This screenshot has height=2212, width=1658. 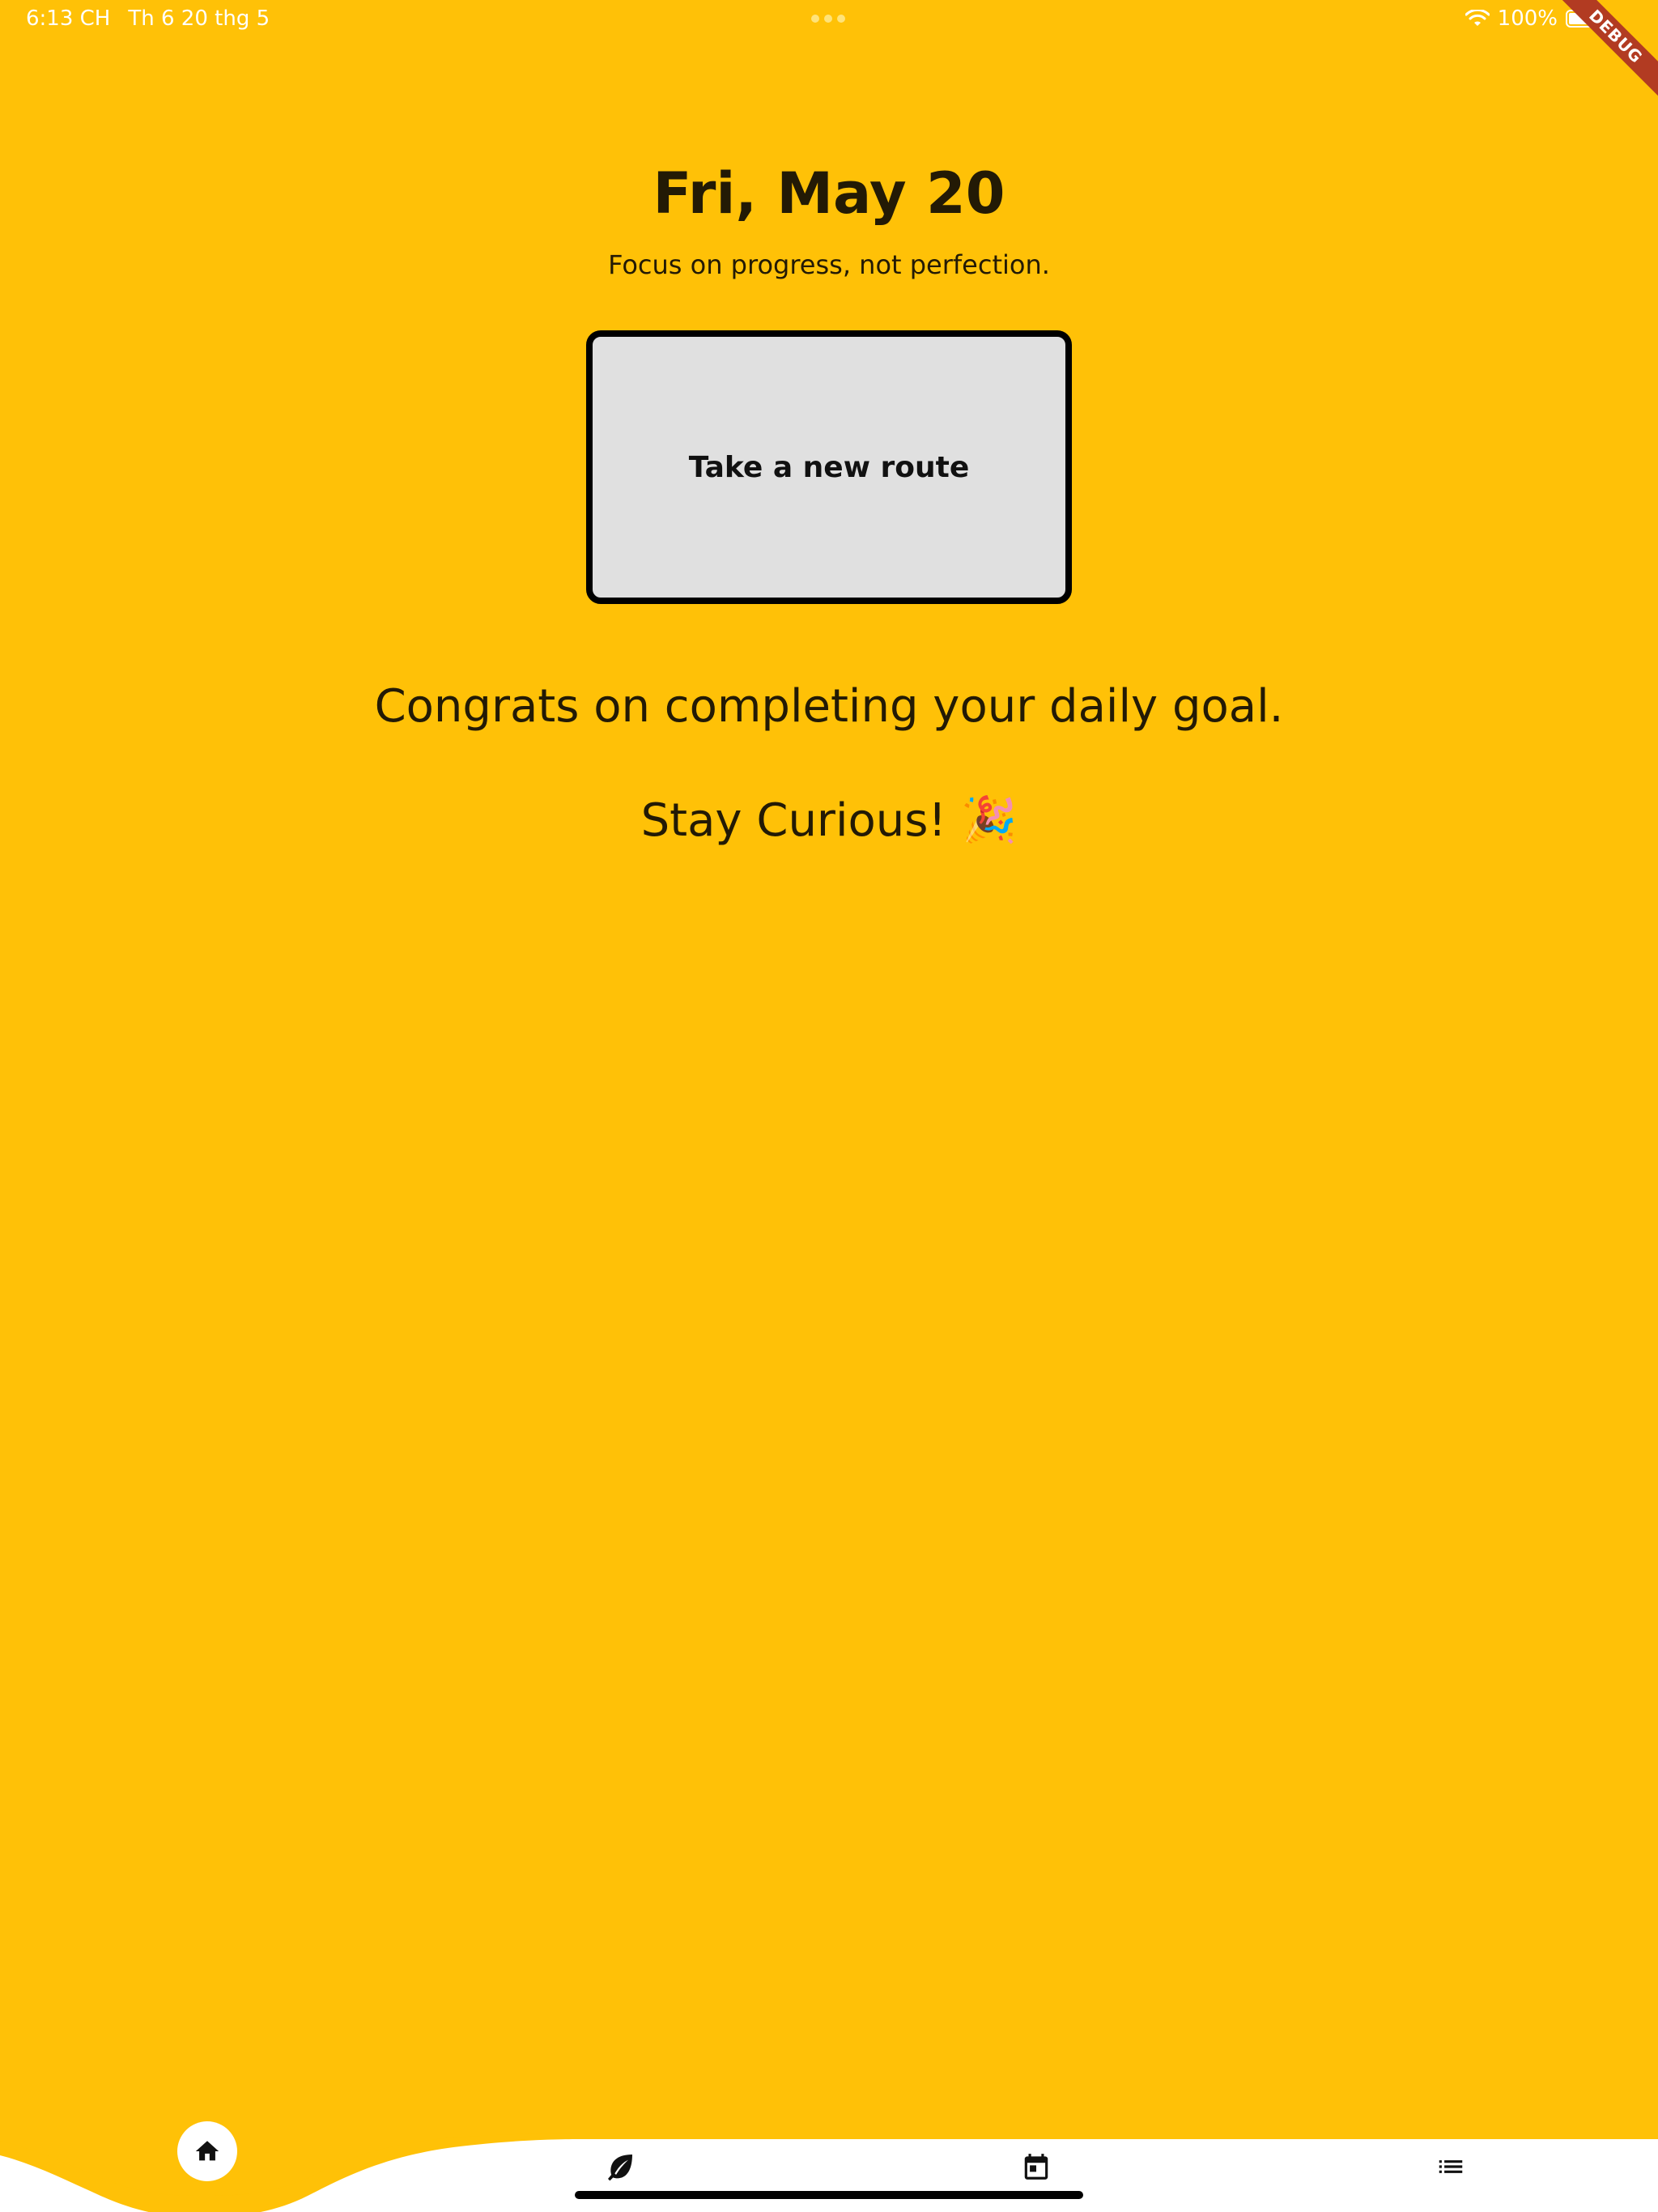 I want to click on leaf-icon, so click(x=620, y=2168).